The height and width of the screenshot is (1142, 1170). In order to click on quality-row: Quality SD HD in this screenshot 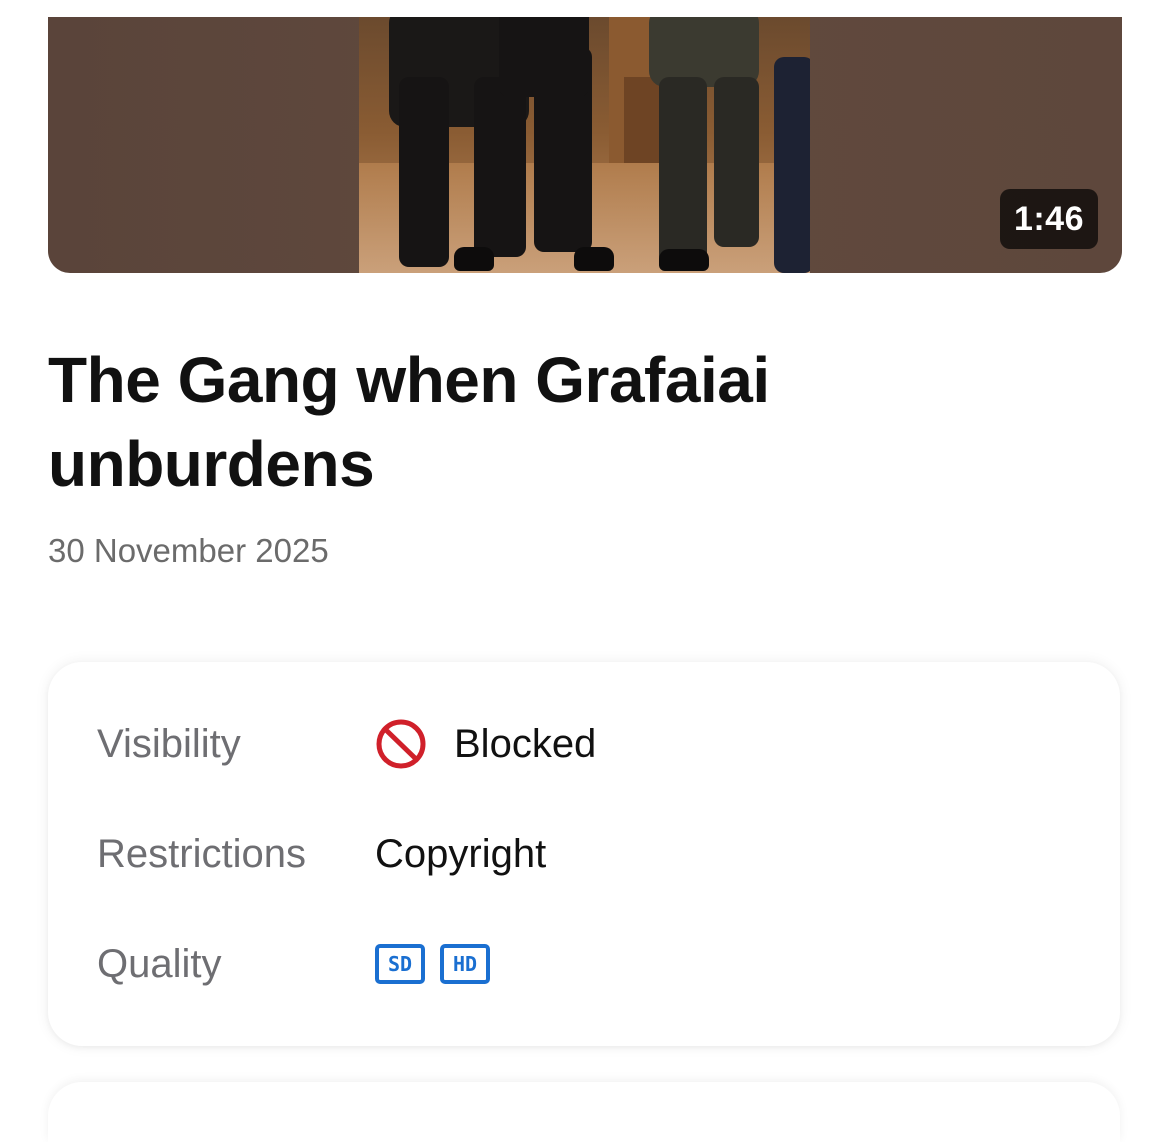, I will do `click(584, 964)`.